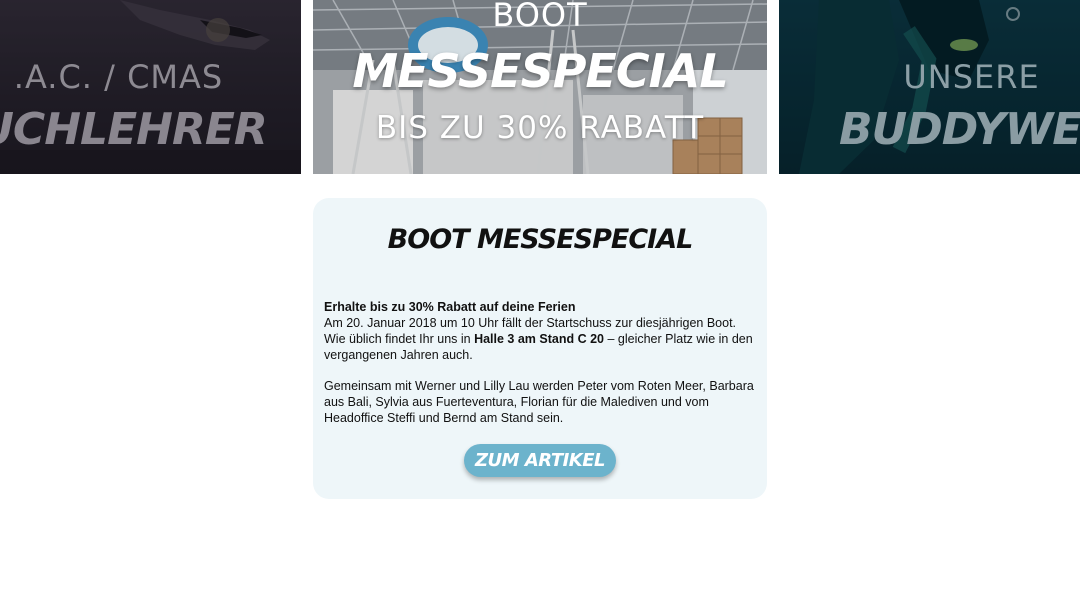  Describe the element at coordinates (540, 71) in the screenshot. I see `slide-title: MESSESPECIAL` at that location.